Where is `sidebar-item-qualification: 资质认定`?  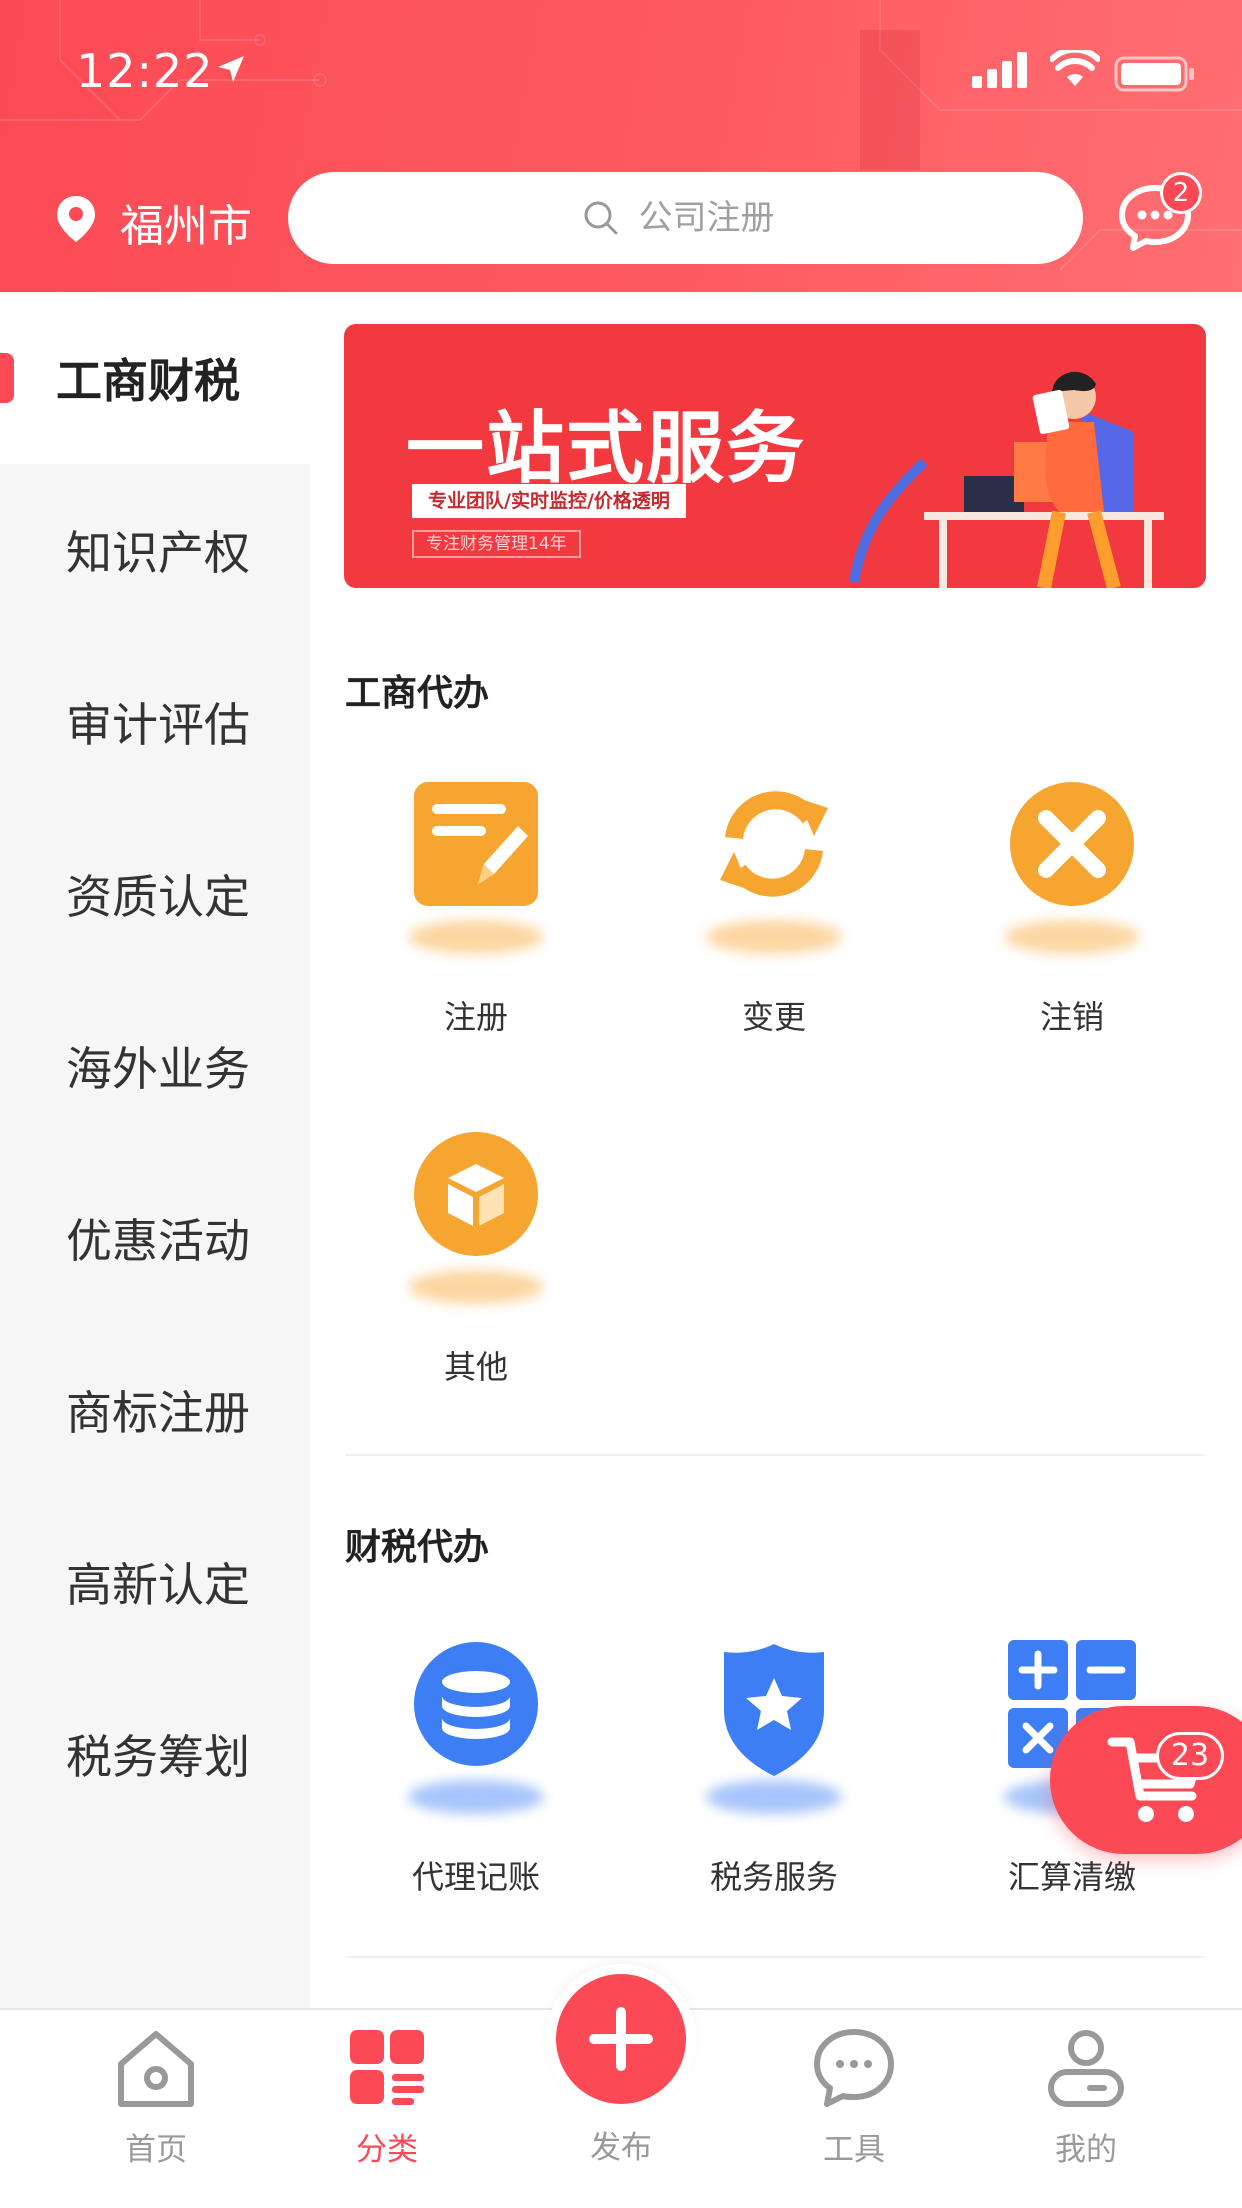 sidebar-item-qualification: 资质认定 is located at coordinates (155, 894).